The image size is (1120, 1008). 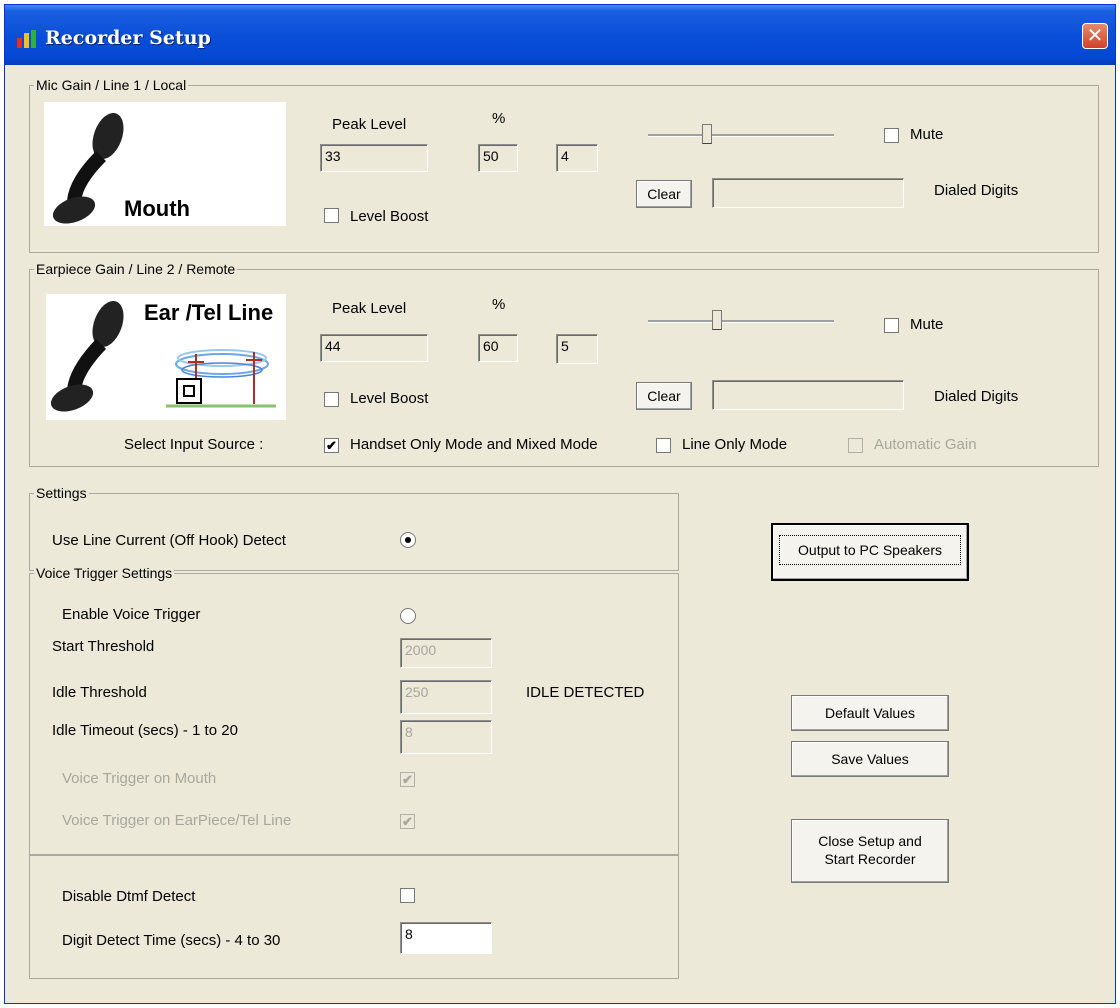 I want to click on socket-icon, so click(x=189, y=391).